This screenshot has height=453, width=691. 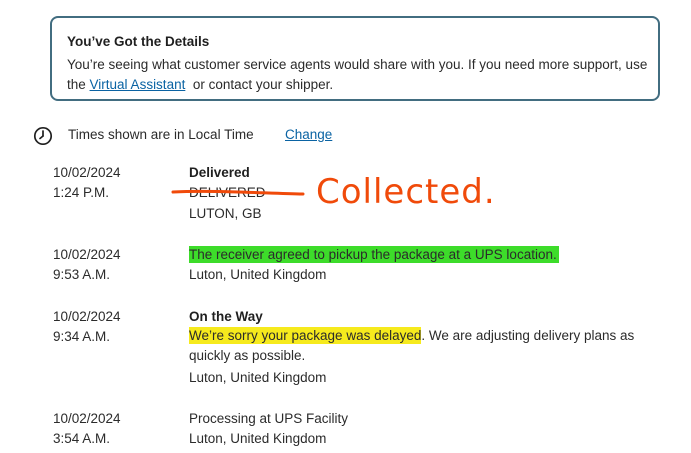 What do you see at coordinates (82, 274) in the screenshot?
I see `event-time: 9:53 A.M.` at bounding box center [82, 274].